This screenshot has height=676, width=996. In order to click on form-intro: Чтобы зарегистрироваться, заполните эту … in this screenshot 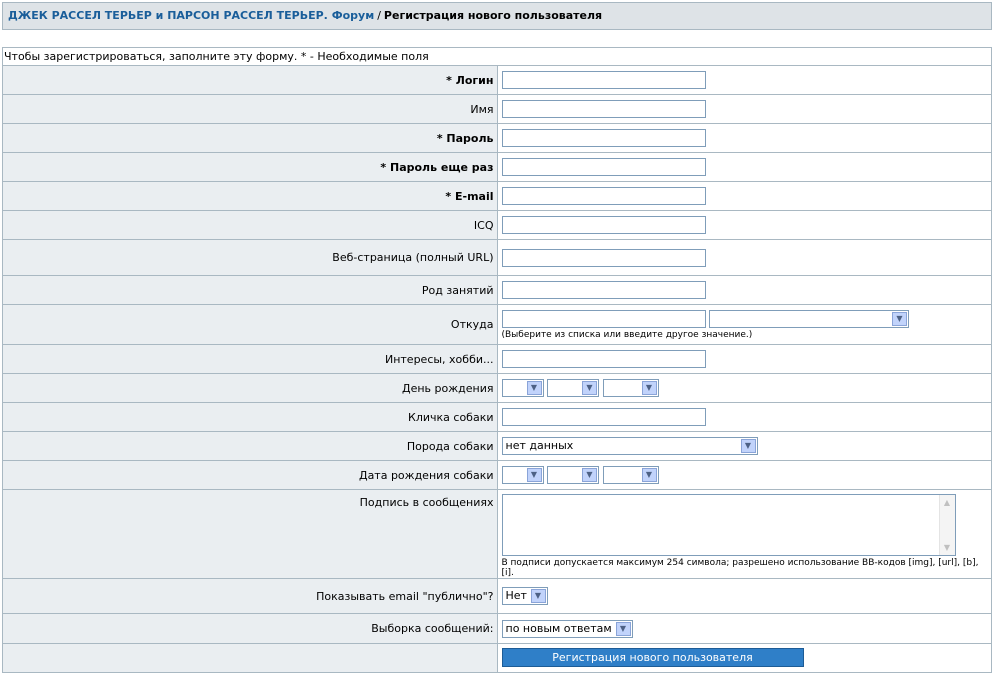, I will do `click(497, 56)`.